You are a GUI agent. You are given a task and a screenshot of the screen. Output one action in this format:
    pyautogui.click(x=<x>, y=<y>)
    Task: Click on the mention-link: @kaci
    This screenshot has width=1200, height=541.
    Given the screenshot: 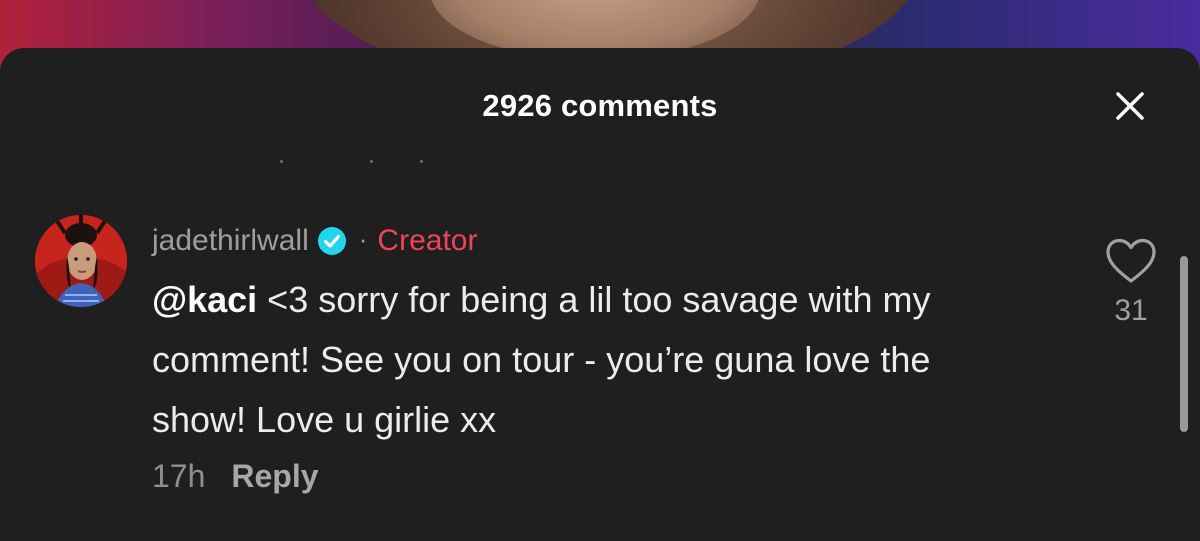 What is the action you would take?
    pyautogui.click(x=204, y=299)
    